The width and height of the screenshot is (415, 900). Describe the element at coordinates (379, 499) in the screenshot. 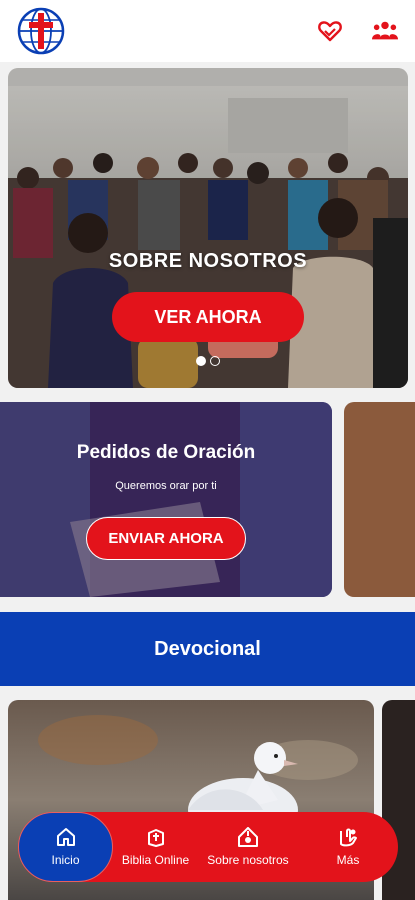

I see `next-card-peek` at that location.